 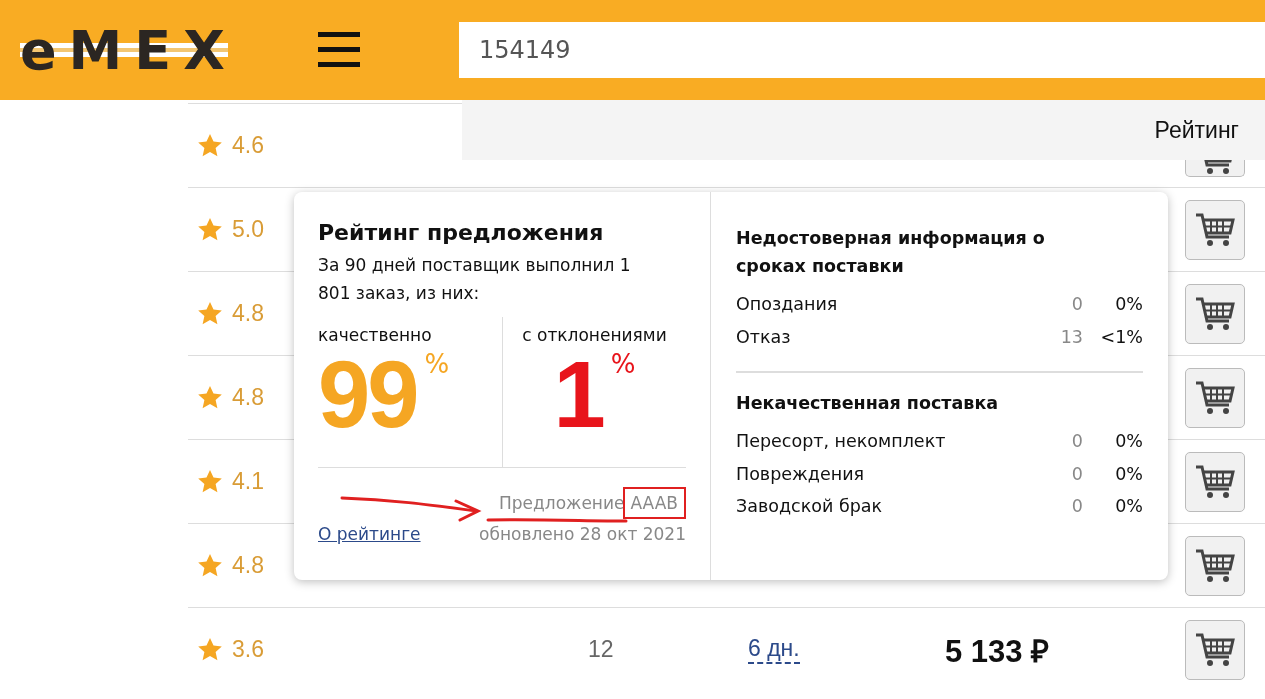 What do you see at coordinates (248, 649) in the screenshot?
I see `rating: 3.6` at bounding box center [248, 649].